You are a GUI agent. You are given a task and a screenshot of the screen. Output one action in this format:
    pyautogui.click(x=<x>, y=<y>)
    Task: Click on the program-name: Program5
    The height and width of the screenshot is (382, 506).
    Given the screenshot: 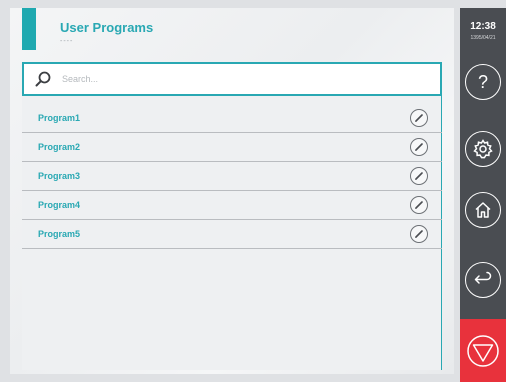 What is the action you would take?
    pyautogui.click(x=59, y=234)
    